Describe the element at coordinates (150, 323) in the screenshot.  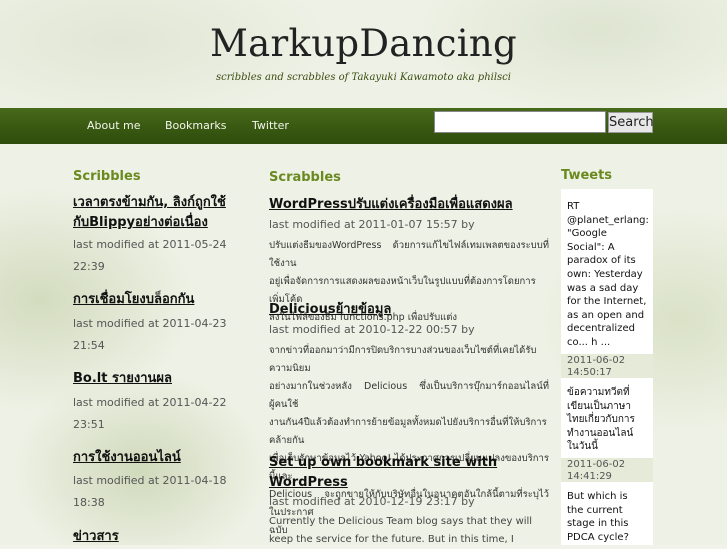
I see `scribble-modified-line: last modified at 2011-04-23` at that location.